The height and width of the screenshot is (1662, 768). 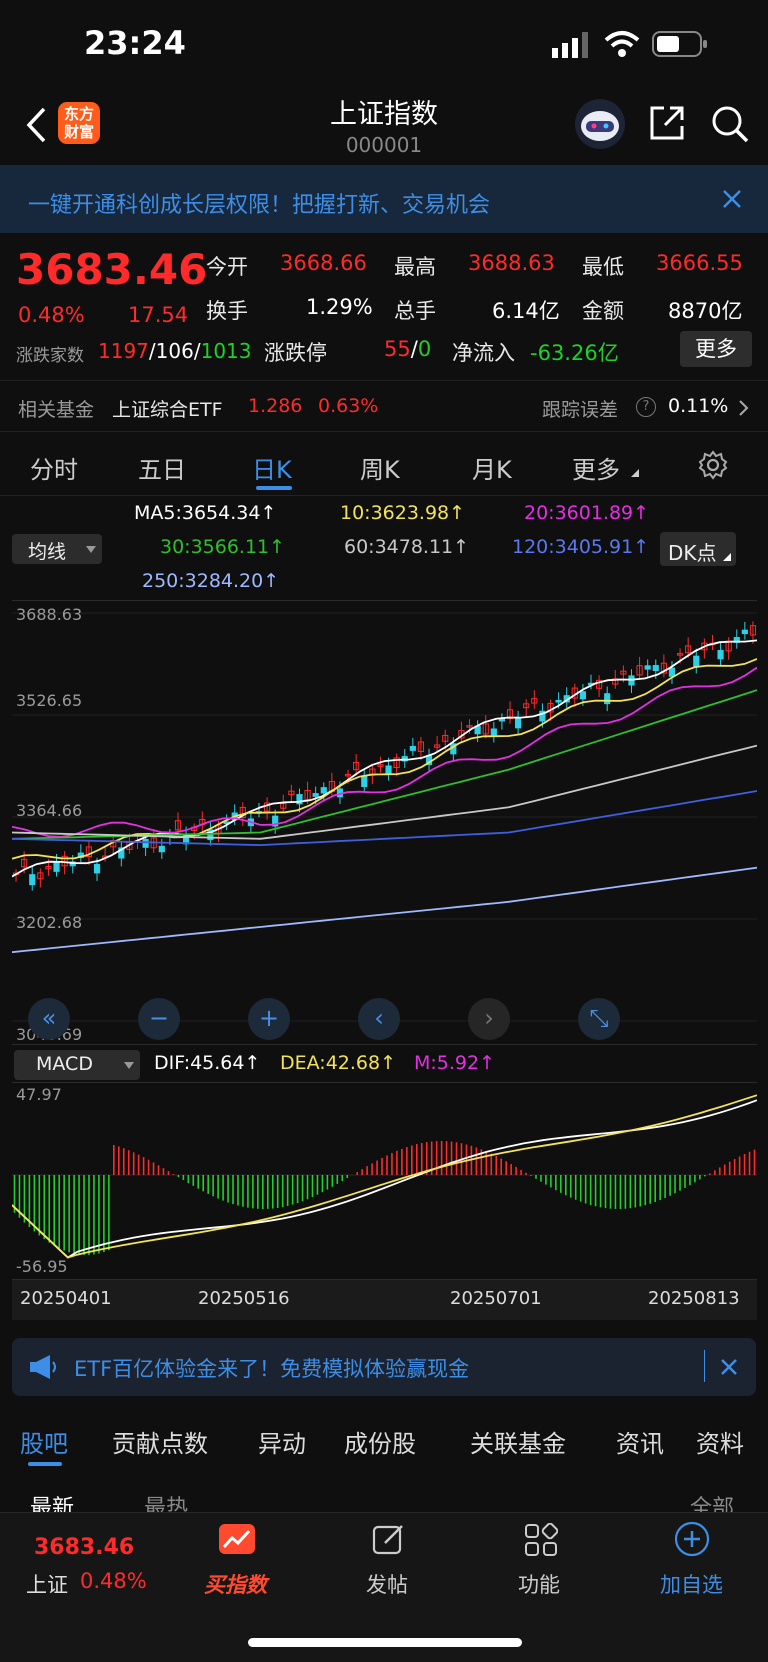 I want to click on macd-selector: MACD, so click(x=77, y=1065).